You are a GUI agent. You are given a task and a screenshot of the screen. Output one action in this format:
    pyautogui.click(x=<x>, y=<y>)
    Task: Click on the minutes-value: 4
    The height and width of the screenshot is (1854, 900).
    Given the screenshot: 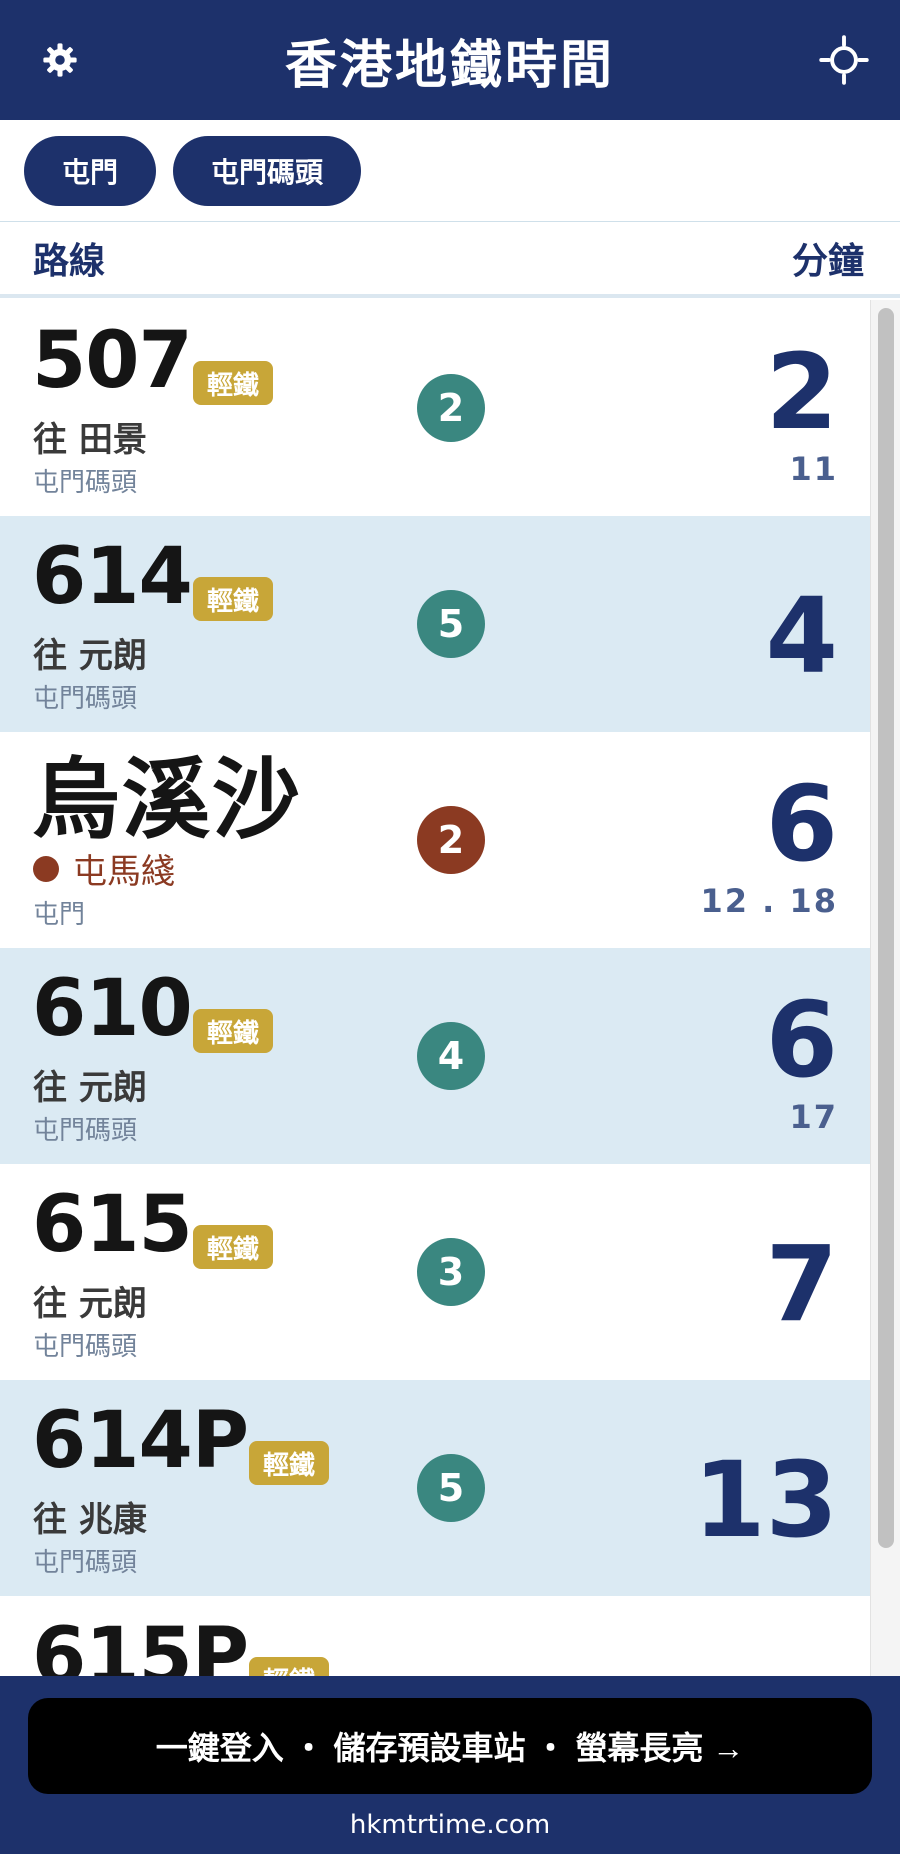 What is the action you would take?
    pyautogui.click(x=801, y=636)
    